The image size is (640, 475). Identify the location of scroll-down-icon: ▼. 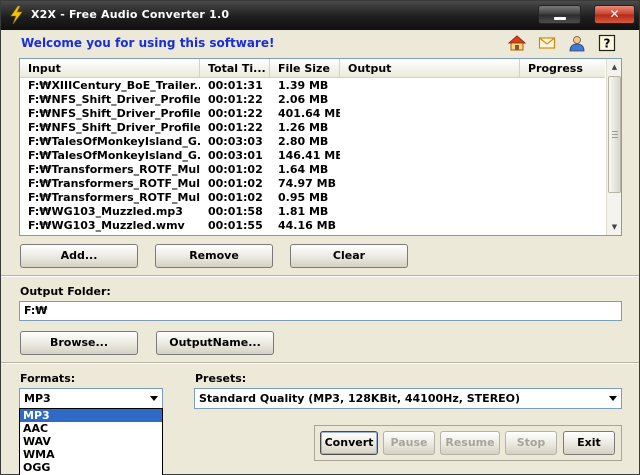
(614, 227).